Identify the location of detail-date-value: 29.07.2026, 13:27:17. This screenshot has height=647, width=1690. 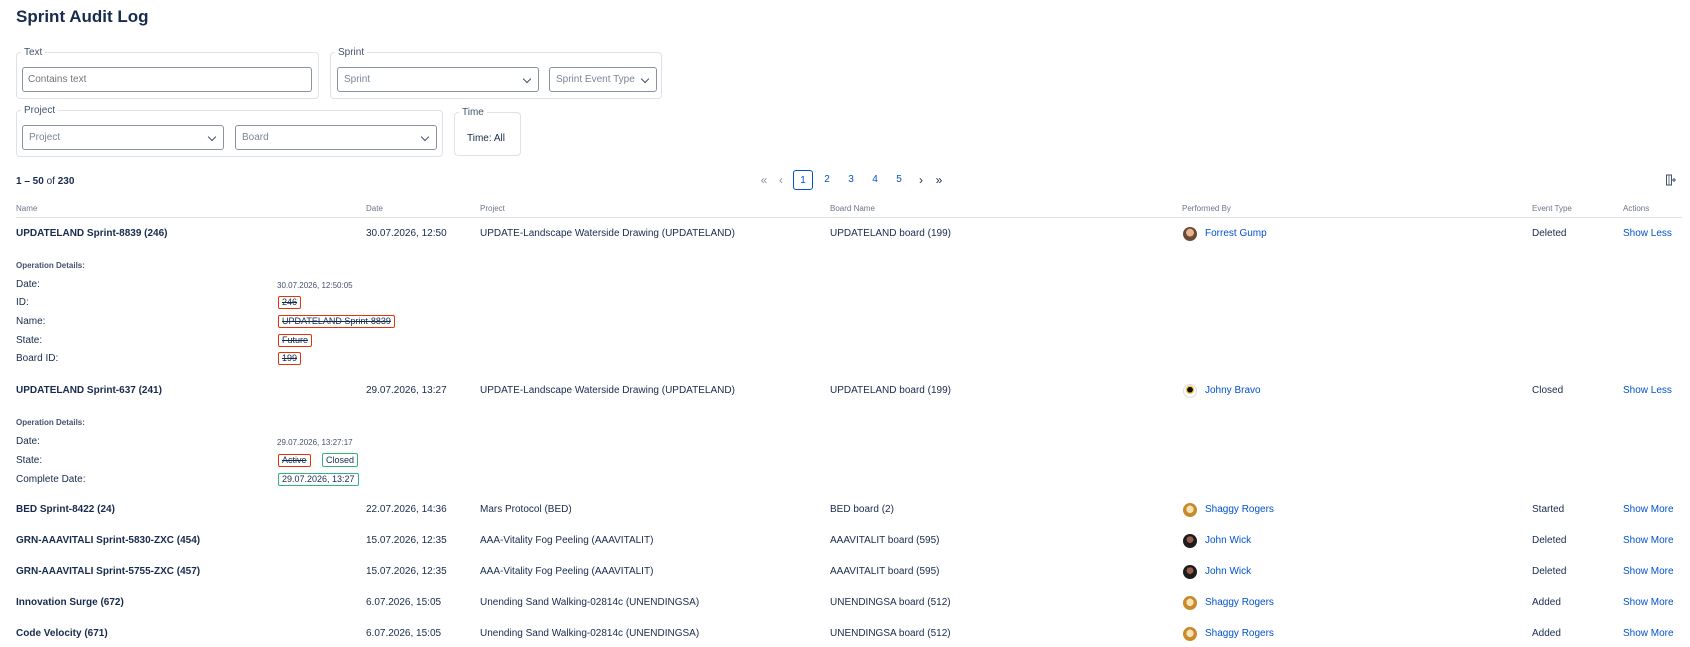
(315, 442).